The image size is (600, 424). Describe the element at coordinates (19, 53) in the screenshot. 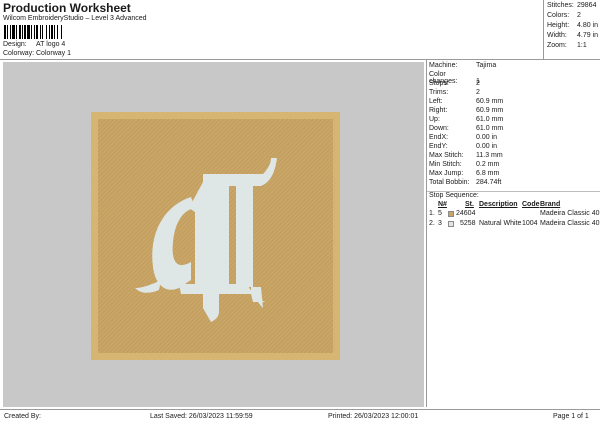

I see `colorway-label: Colorway:` at that location.